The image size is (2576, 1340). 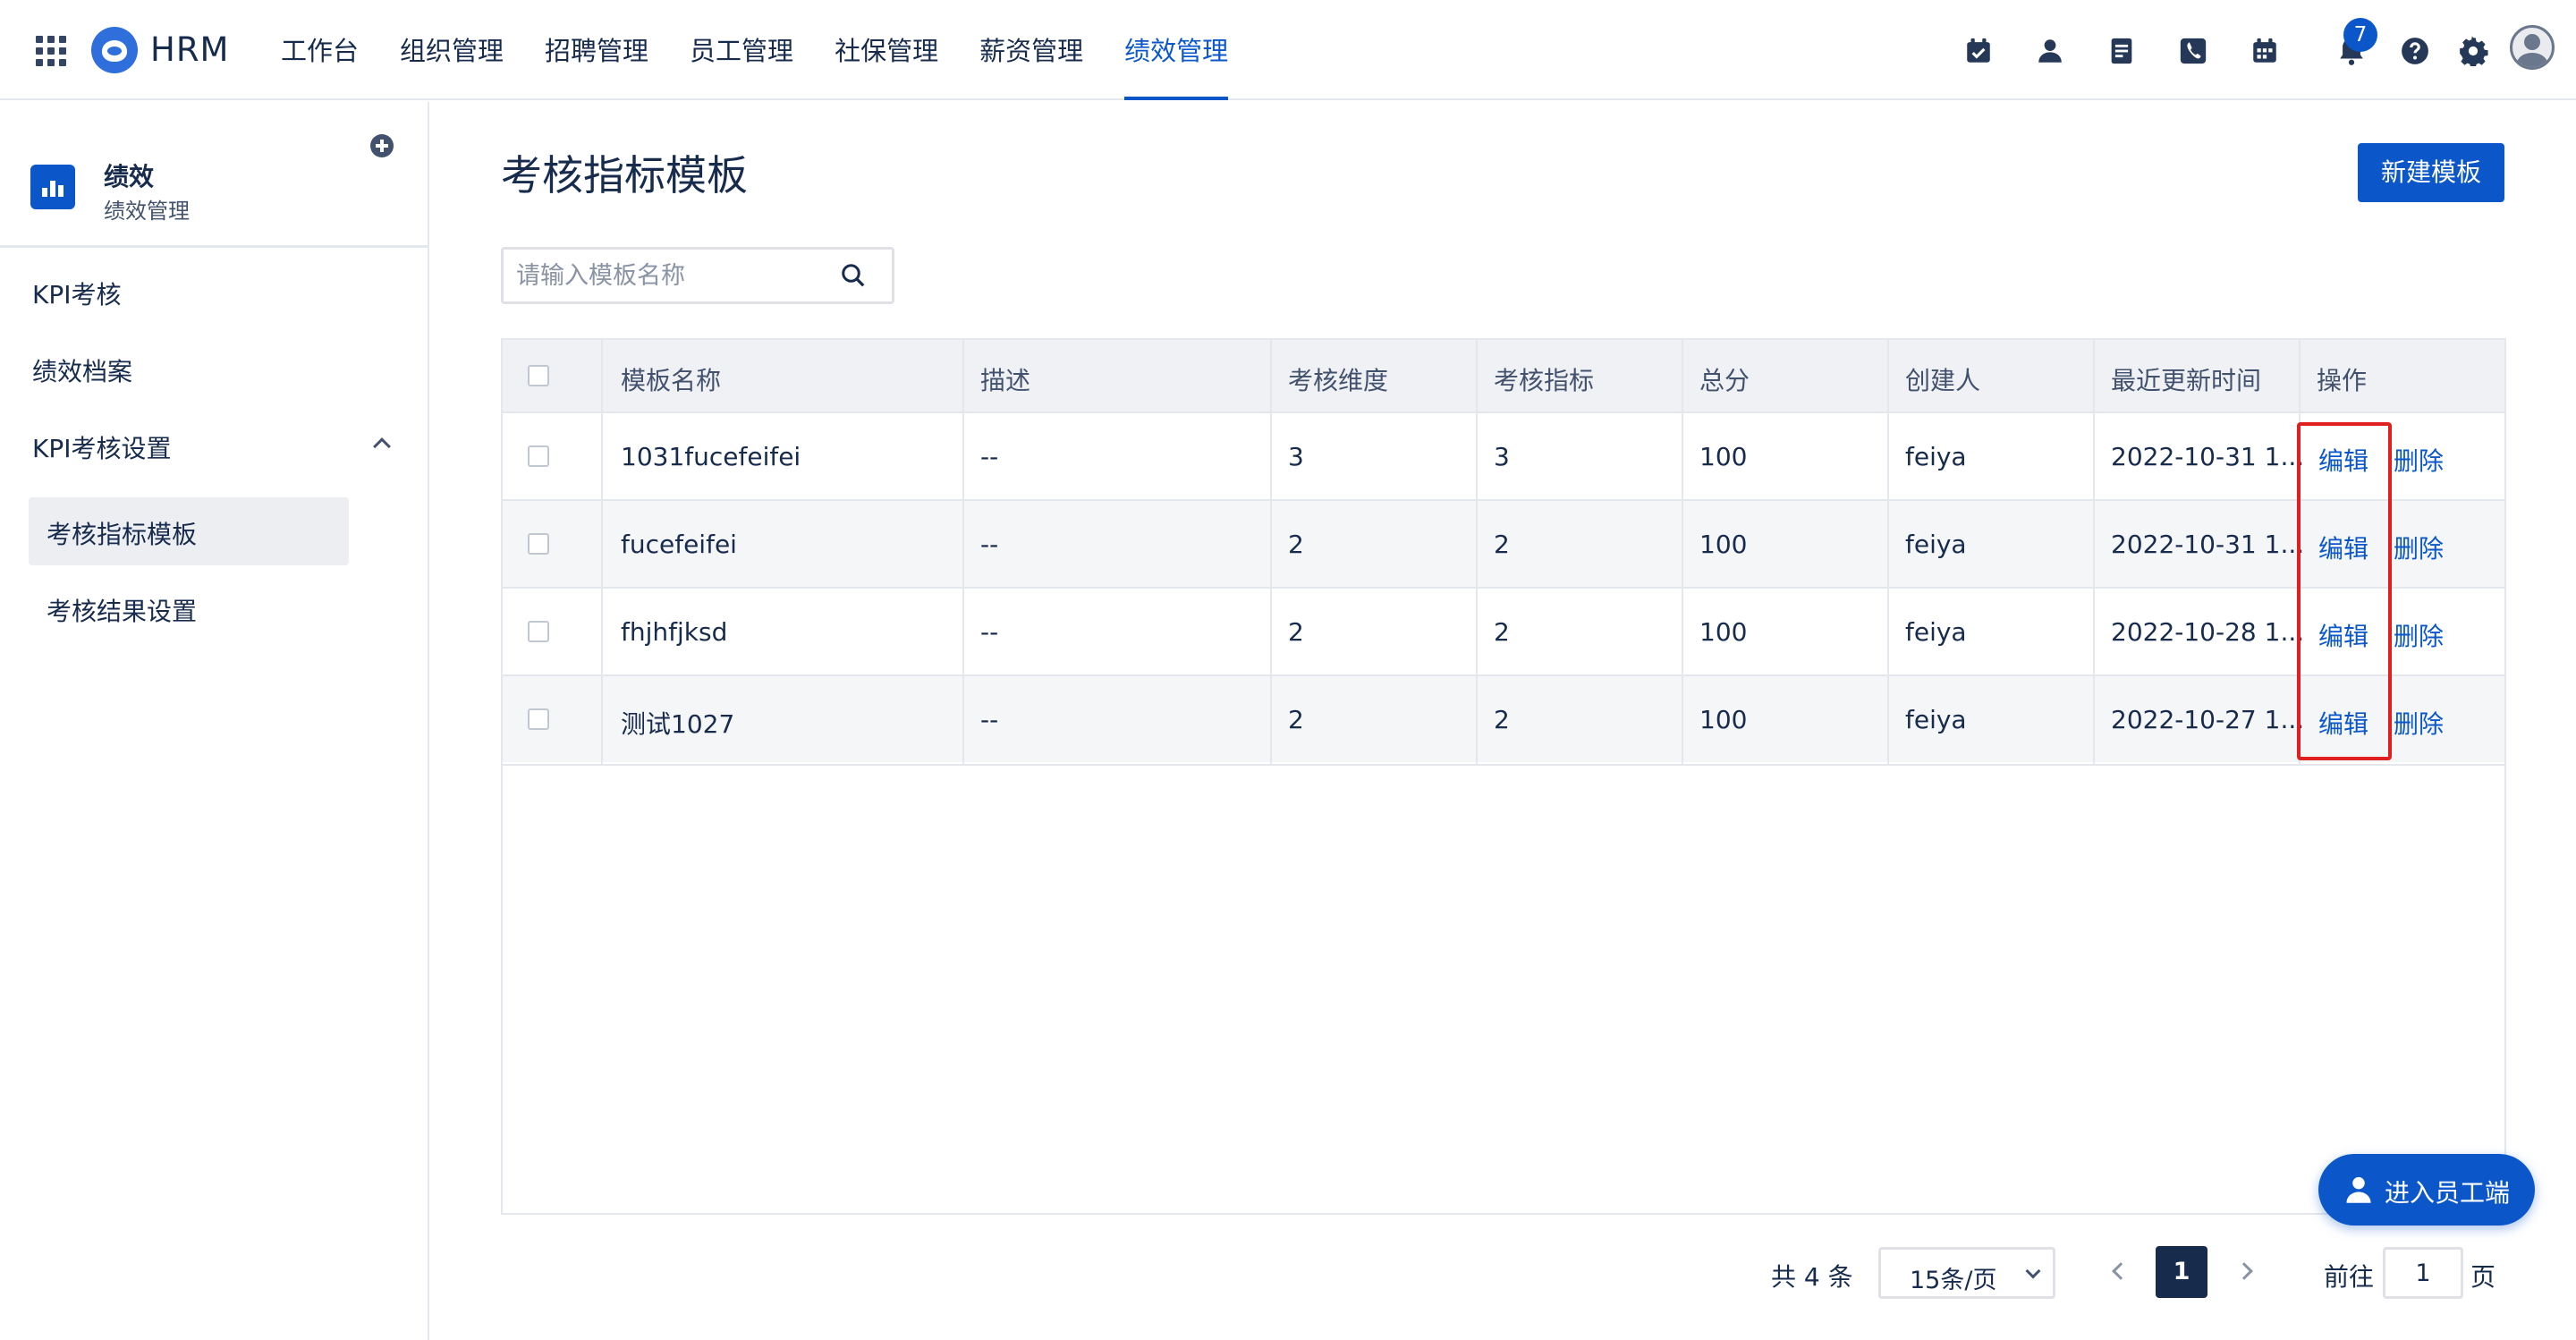 I want to click on page-suffix-label: 页, so click(x=2483, y=1277).